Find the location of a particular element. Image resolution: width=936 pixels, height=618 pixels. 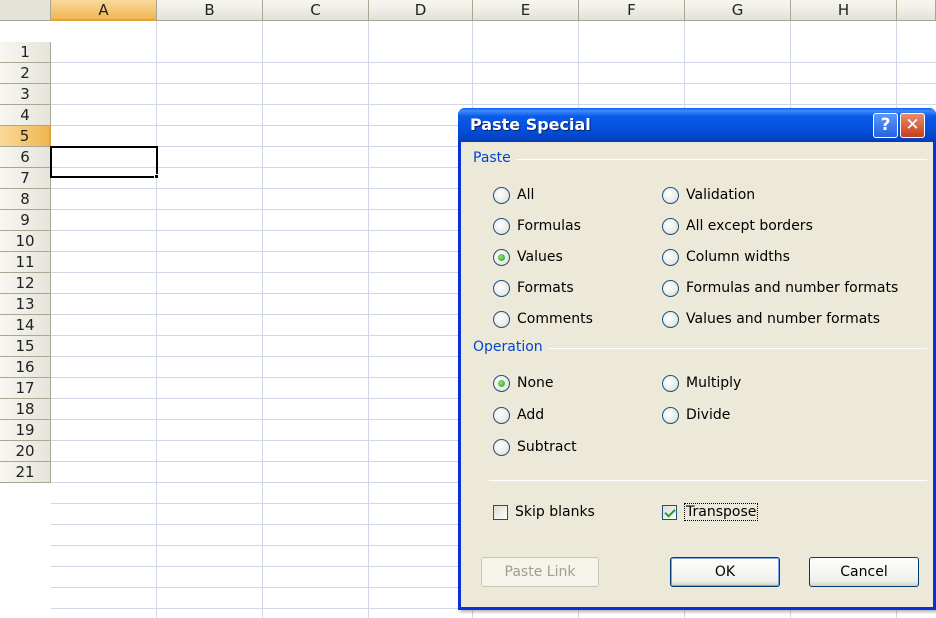

radio-comments is located at coordinates (501, 319).